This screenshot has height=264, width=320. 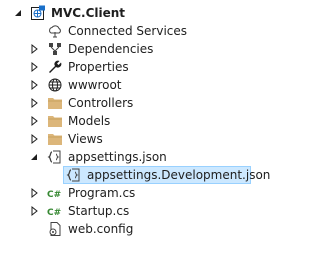 What do you see at coordinates (55, 85) in the screenshot?
I see `globe-icon` at bounding box center [55, 85].